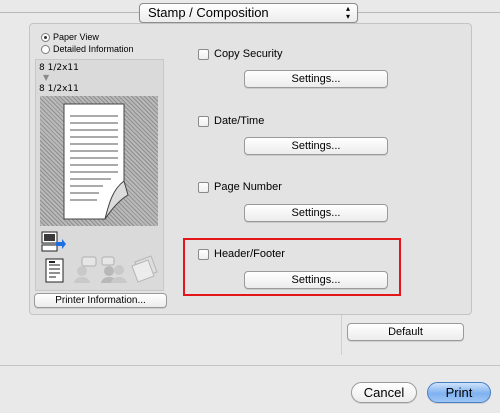 This screenshot has height=413, width=500. Describe the element at coordinates (59, 68) in the screenshot. I see `paper-size-top: 8 1/2x11` at that location.